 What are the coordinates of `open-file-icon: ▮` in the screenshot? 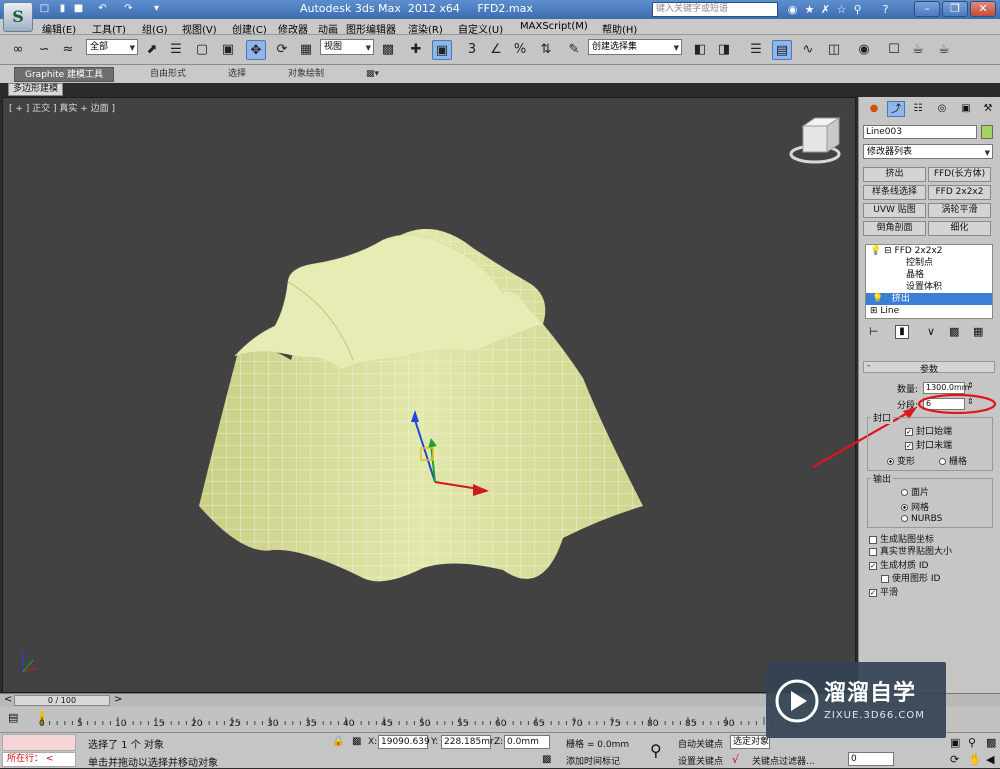 It's located at (62, 9).